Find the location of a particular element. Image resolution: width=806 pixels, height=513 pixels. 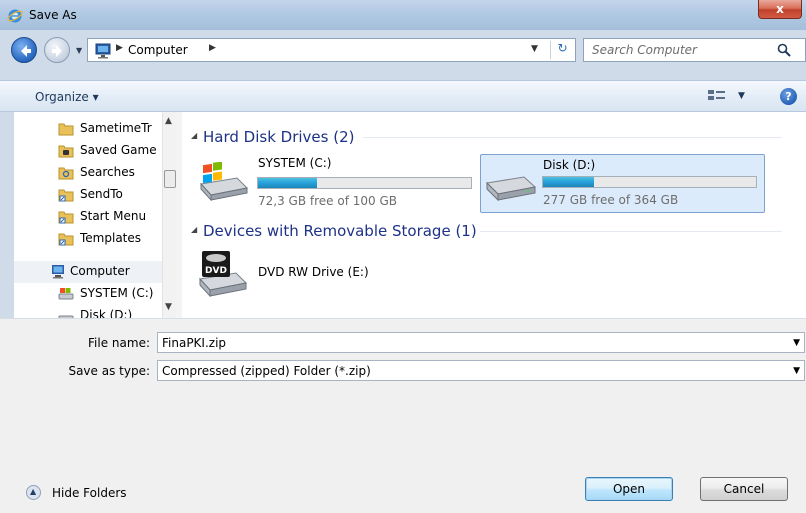

nav-item-label: SendTo is located at coordinates (101, 194).